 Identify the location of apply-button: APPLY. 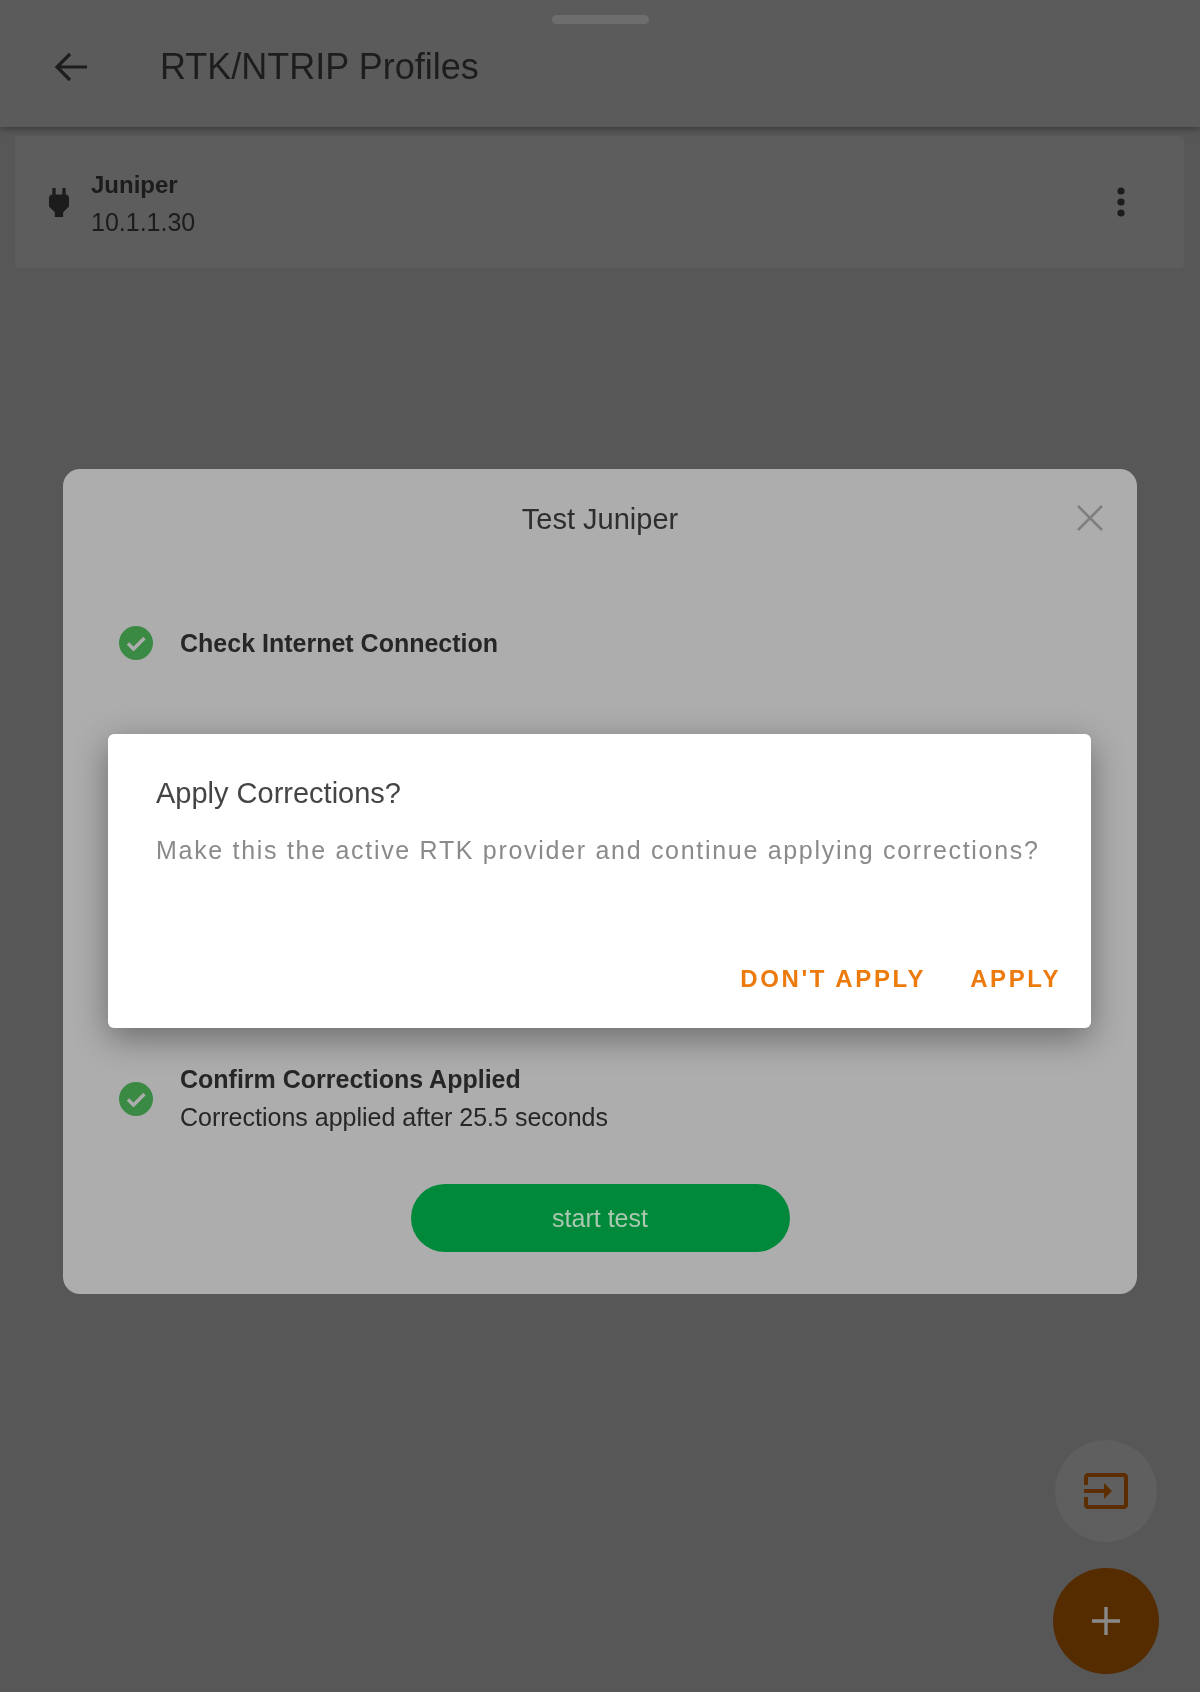
(1014, 979).